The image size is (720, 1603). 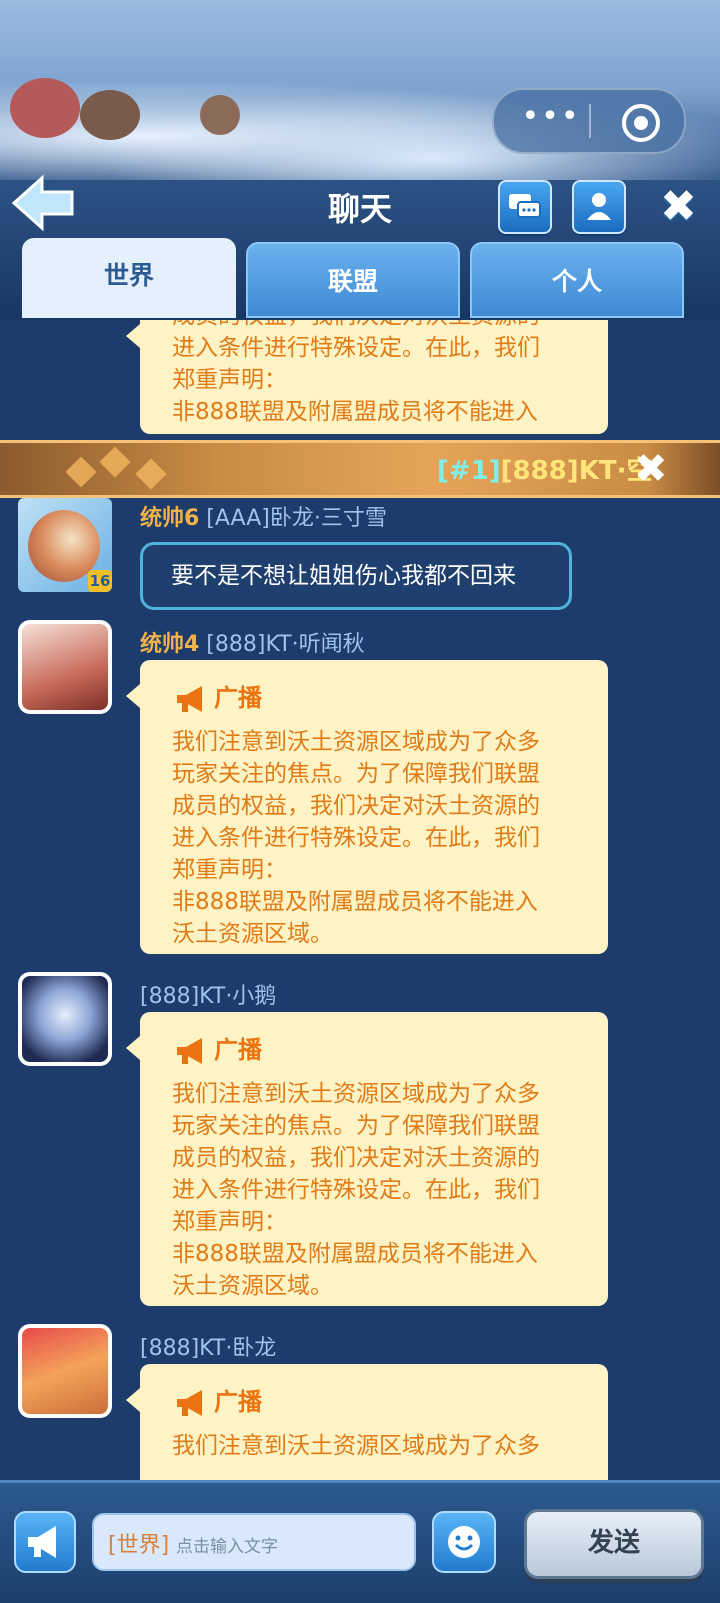 What do you see at coordinates (577, 280) in the screenshot?
I see `tab-personal: 个人` at bounding box center [577, 280].